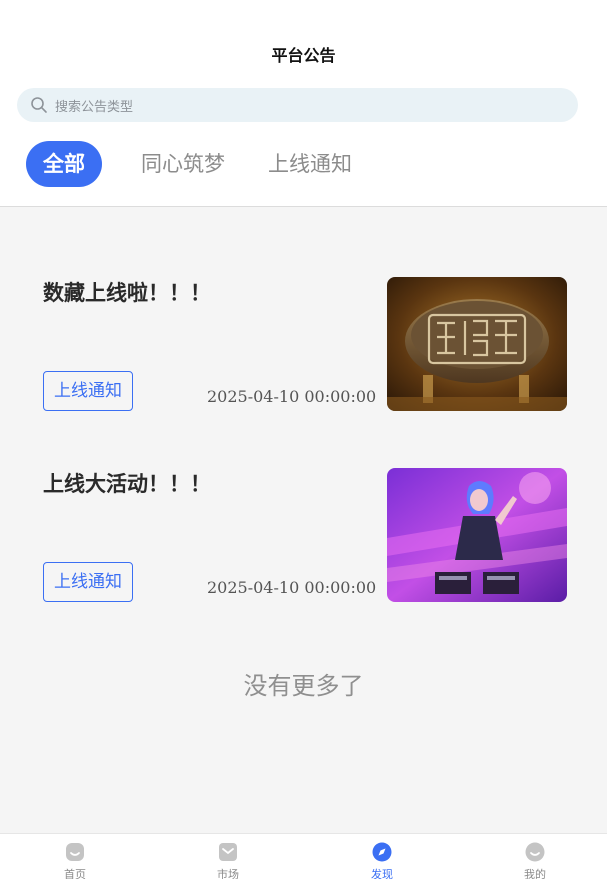 The height and width of the screenshot is (879, 607). What do you see at coordinates (297, 105) in the screenshot?
I see `search-bar: 搜索公告类型` at bounding box center [297, 105].